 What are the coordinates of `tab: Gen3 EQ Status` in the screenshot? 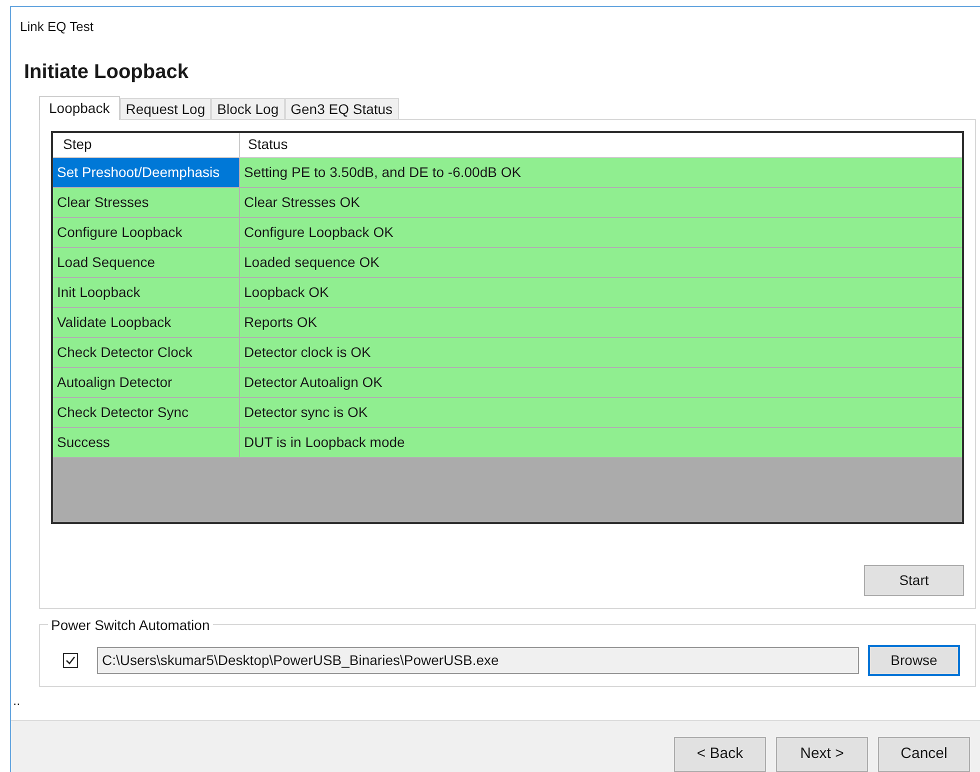 It's located at (341, 108).